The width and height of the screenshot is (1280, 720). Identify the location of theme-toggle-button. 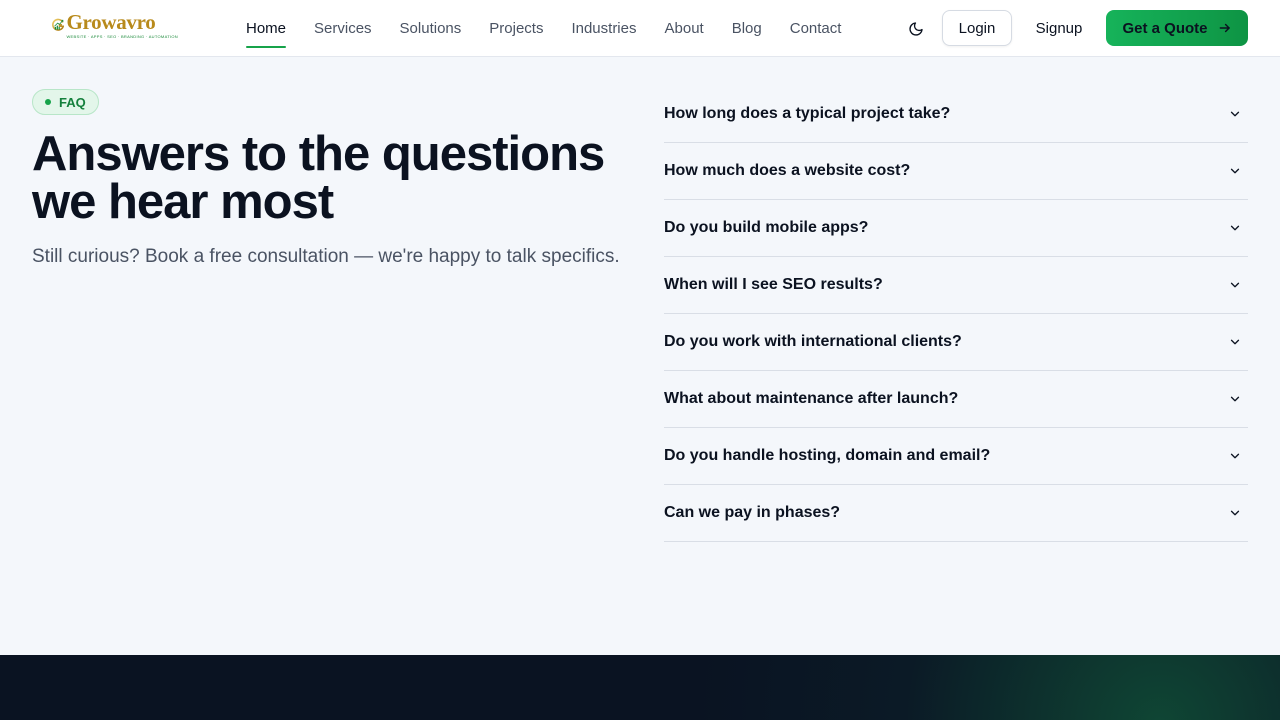
(916, 29).